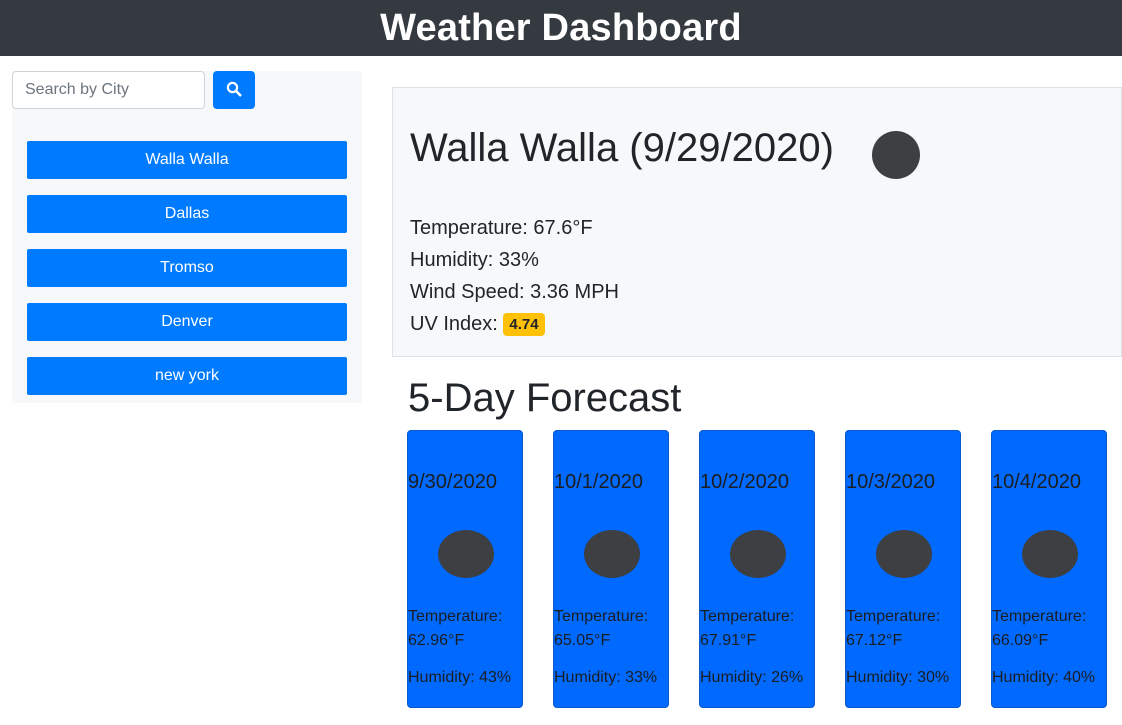 This screenshot has height=725, width=1122. Describe the element at coordinates (474, 260) in the screenshot. I see `current-humidity: Humidity: 33%` at that location.